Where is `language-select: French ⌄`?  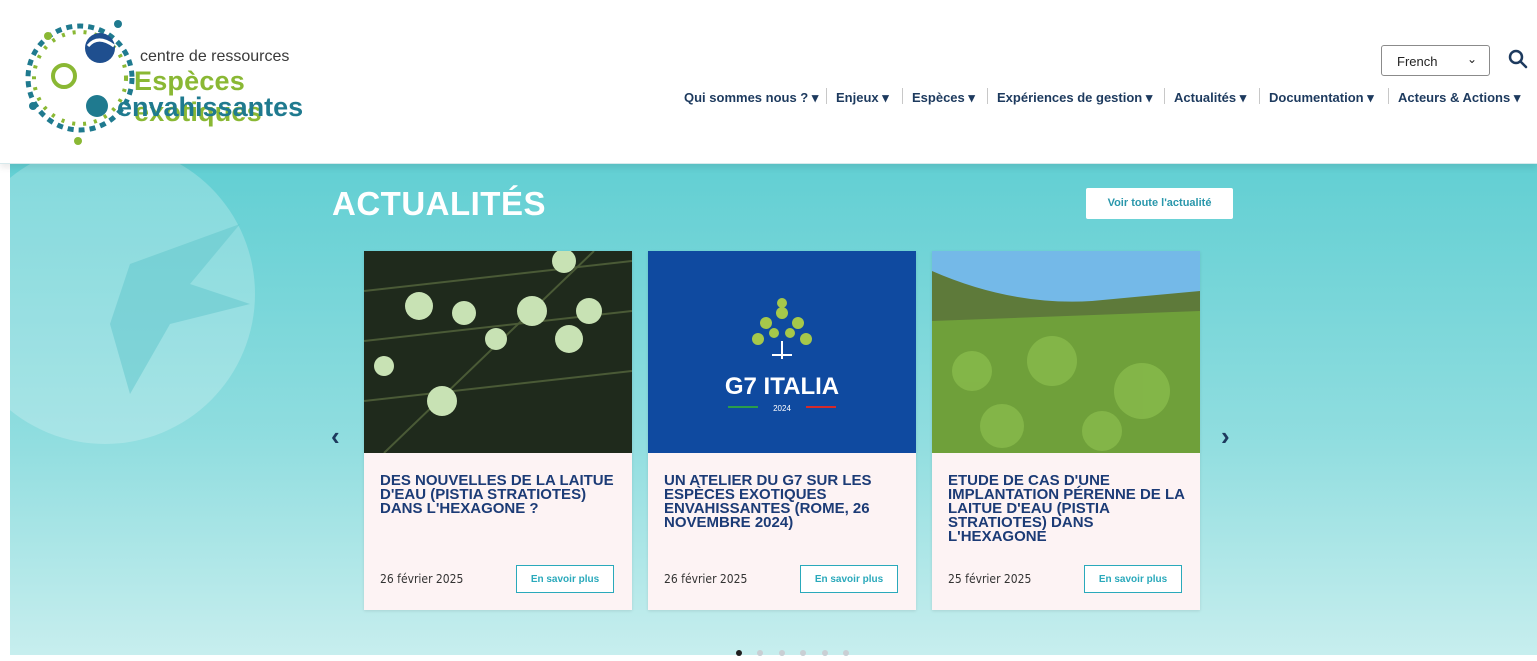 language-select: French ⌄ is located at coordinates (1435, 60).